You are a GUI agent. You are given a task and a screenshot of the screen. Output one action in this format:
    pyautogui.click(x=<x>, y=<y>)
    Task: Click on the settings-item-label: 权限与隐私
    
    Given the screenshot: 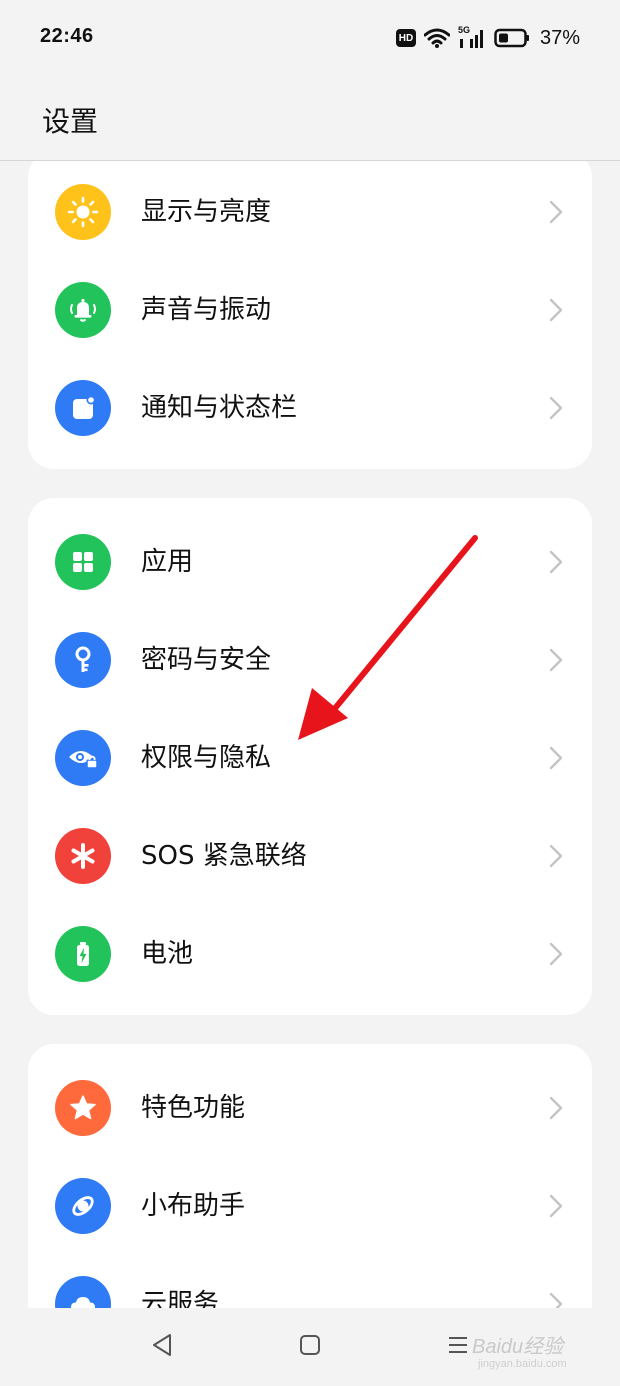 What is the action you would take?
    pyautogui.click(x=206, y=758)
    